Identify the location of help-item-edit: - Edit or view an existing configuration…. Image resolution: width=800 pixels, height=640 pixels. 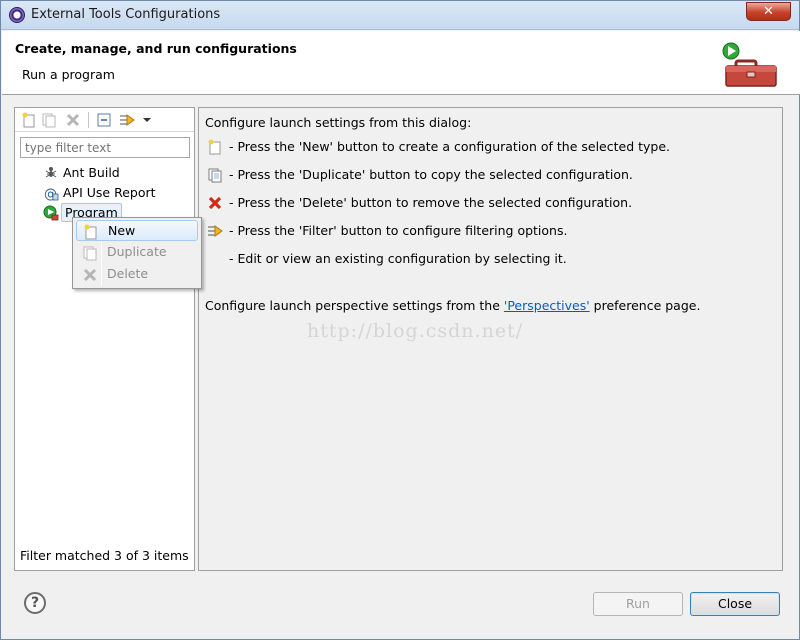
(398, 258).